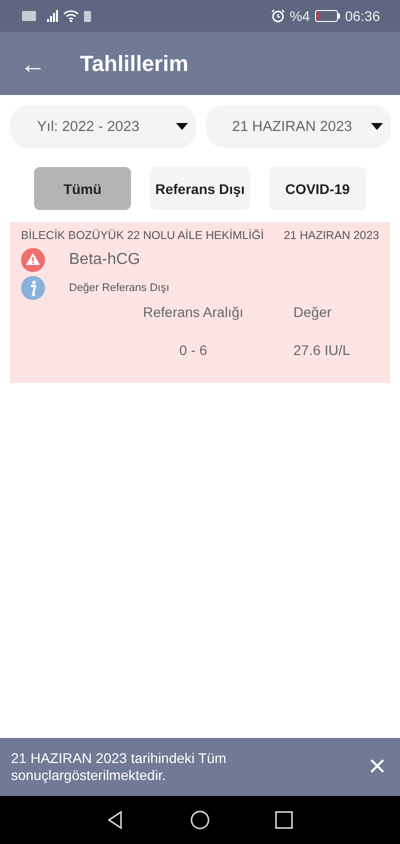  Describe the element at coordinates (103, 126) in the screenshot. I see `dropdown: Yıl: 2022 - 2023` at that location.